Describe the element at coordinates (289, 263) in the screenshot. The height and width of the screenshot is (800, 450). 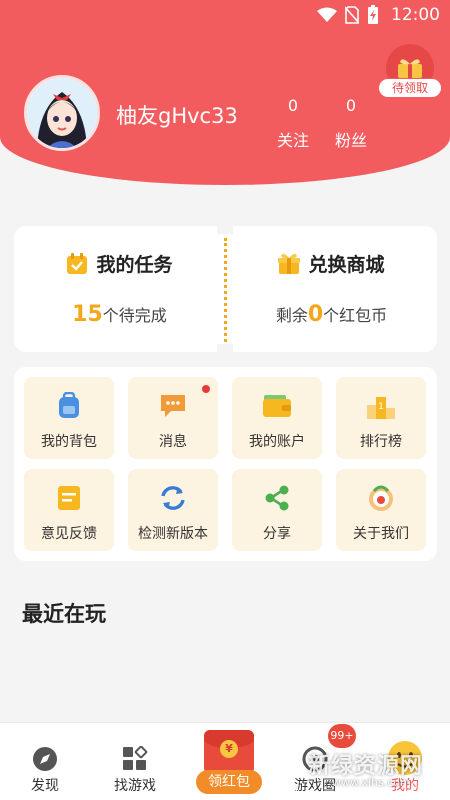
I see `gift-icon` at that location.